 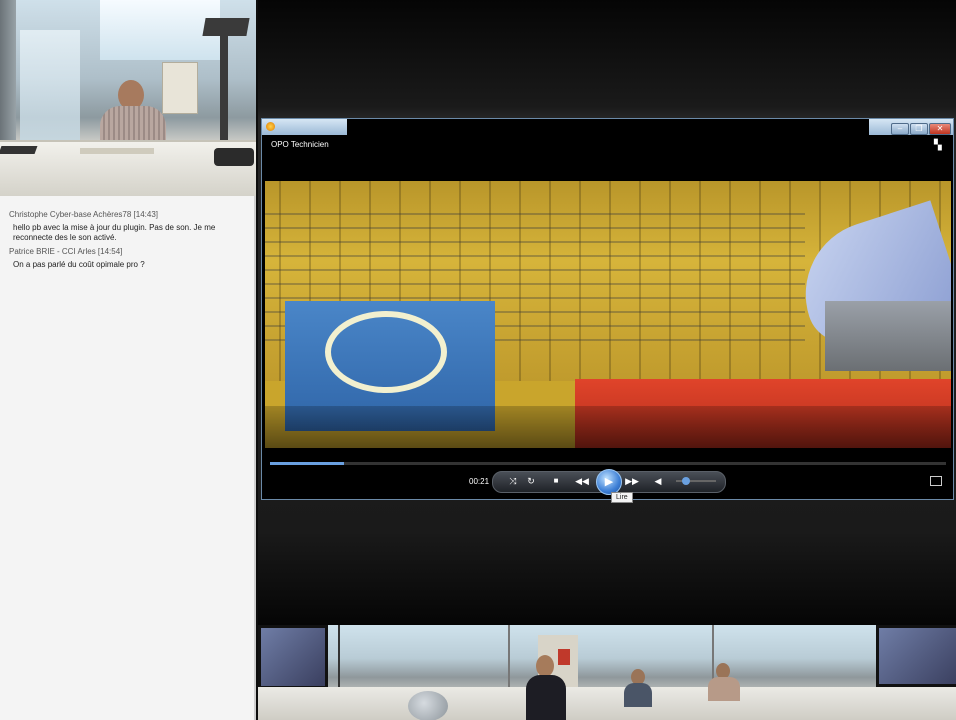 What do you see at coordinates (607, 672) in the screenshot?
I see `webcam-feed-room` at bounding box center [607, 672].